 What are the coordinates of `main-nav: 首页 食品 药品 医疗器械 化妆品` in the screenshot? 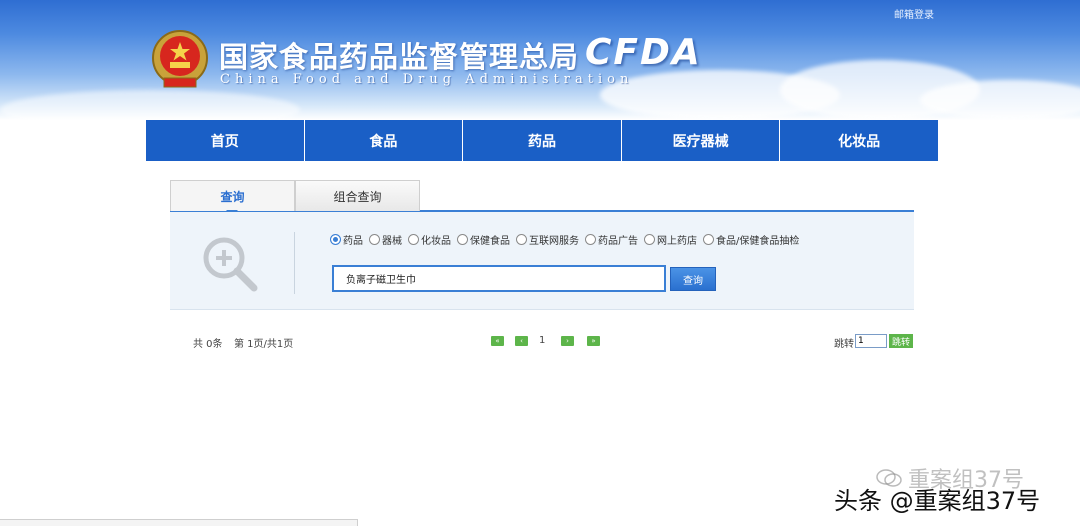 It's located at (542, 140).